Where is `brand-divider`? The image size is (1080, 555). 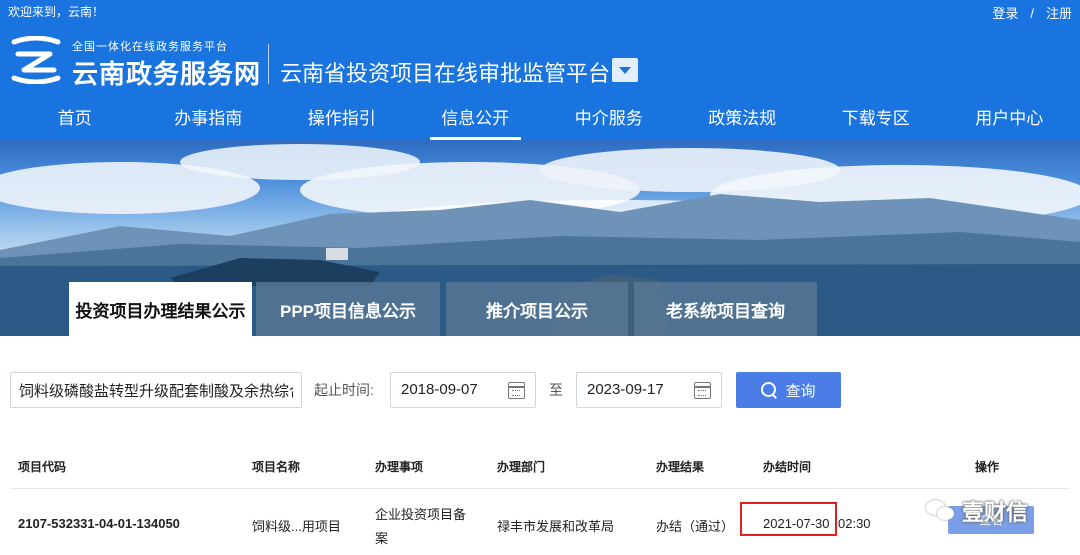
brand-divider is located at coordinates (268, 64).